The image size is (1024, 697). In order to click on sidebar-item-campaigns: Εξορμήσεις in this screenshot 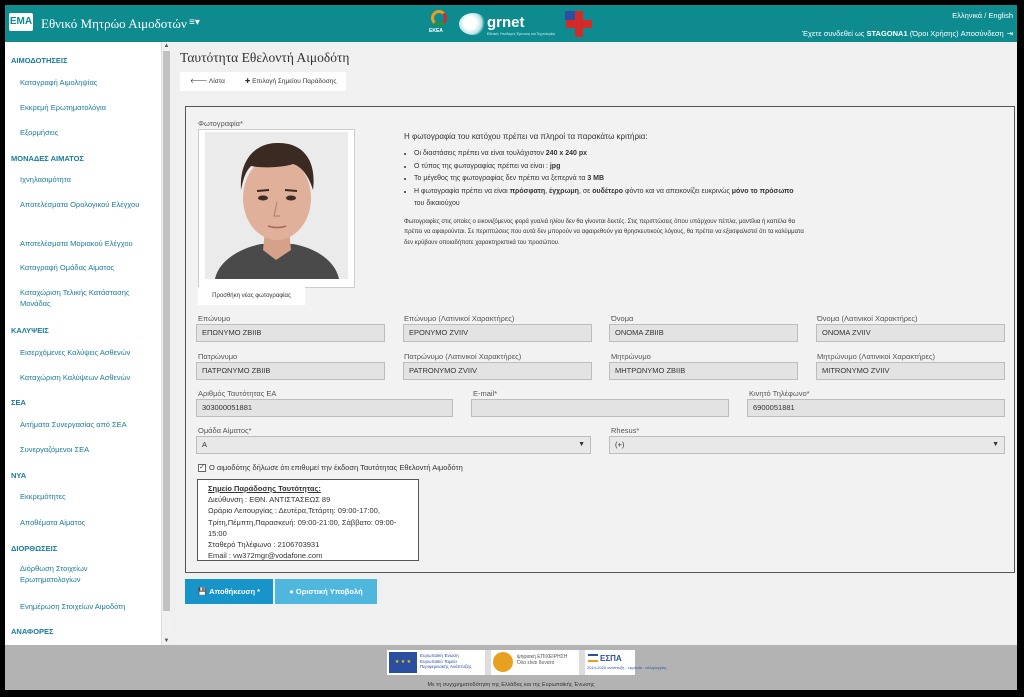, I will do `click(85, 132)`.